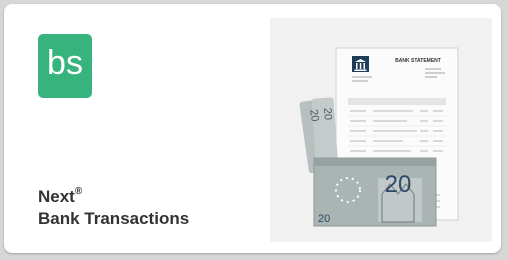 This screenshot has width=508, height=260. What do you see at coordinates (65, 63) in the screenshot?
I see `app-logo-text: bs` at bounding box center [65, 63].